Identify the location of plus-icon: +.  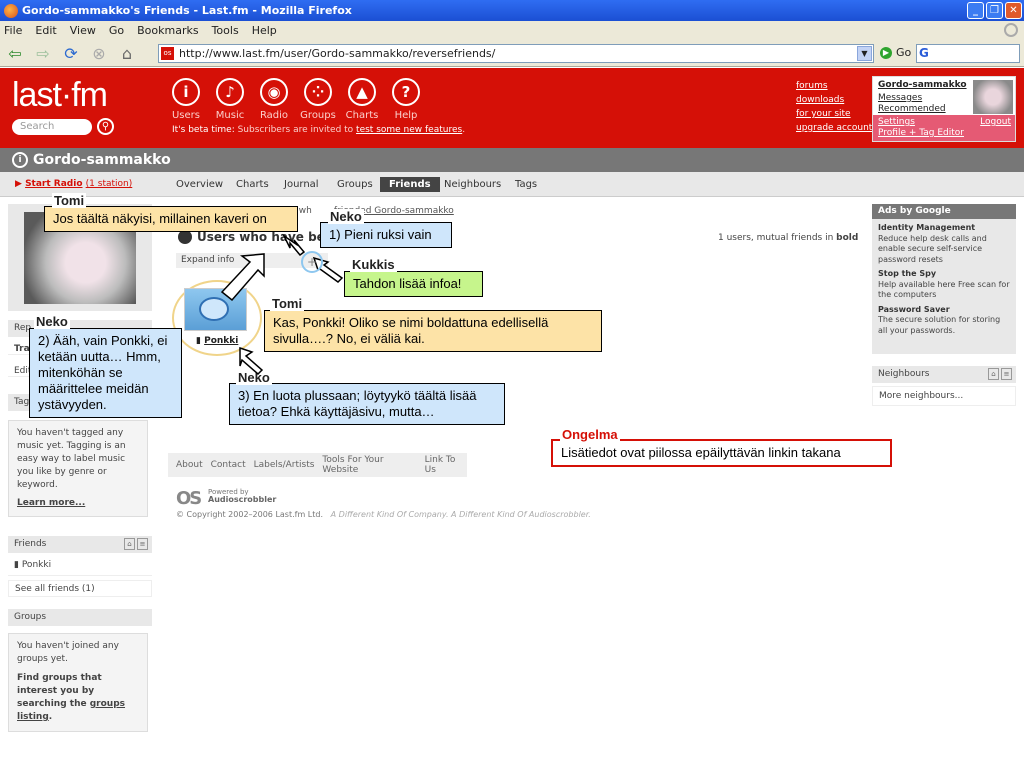
(312, 262).